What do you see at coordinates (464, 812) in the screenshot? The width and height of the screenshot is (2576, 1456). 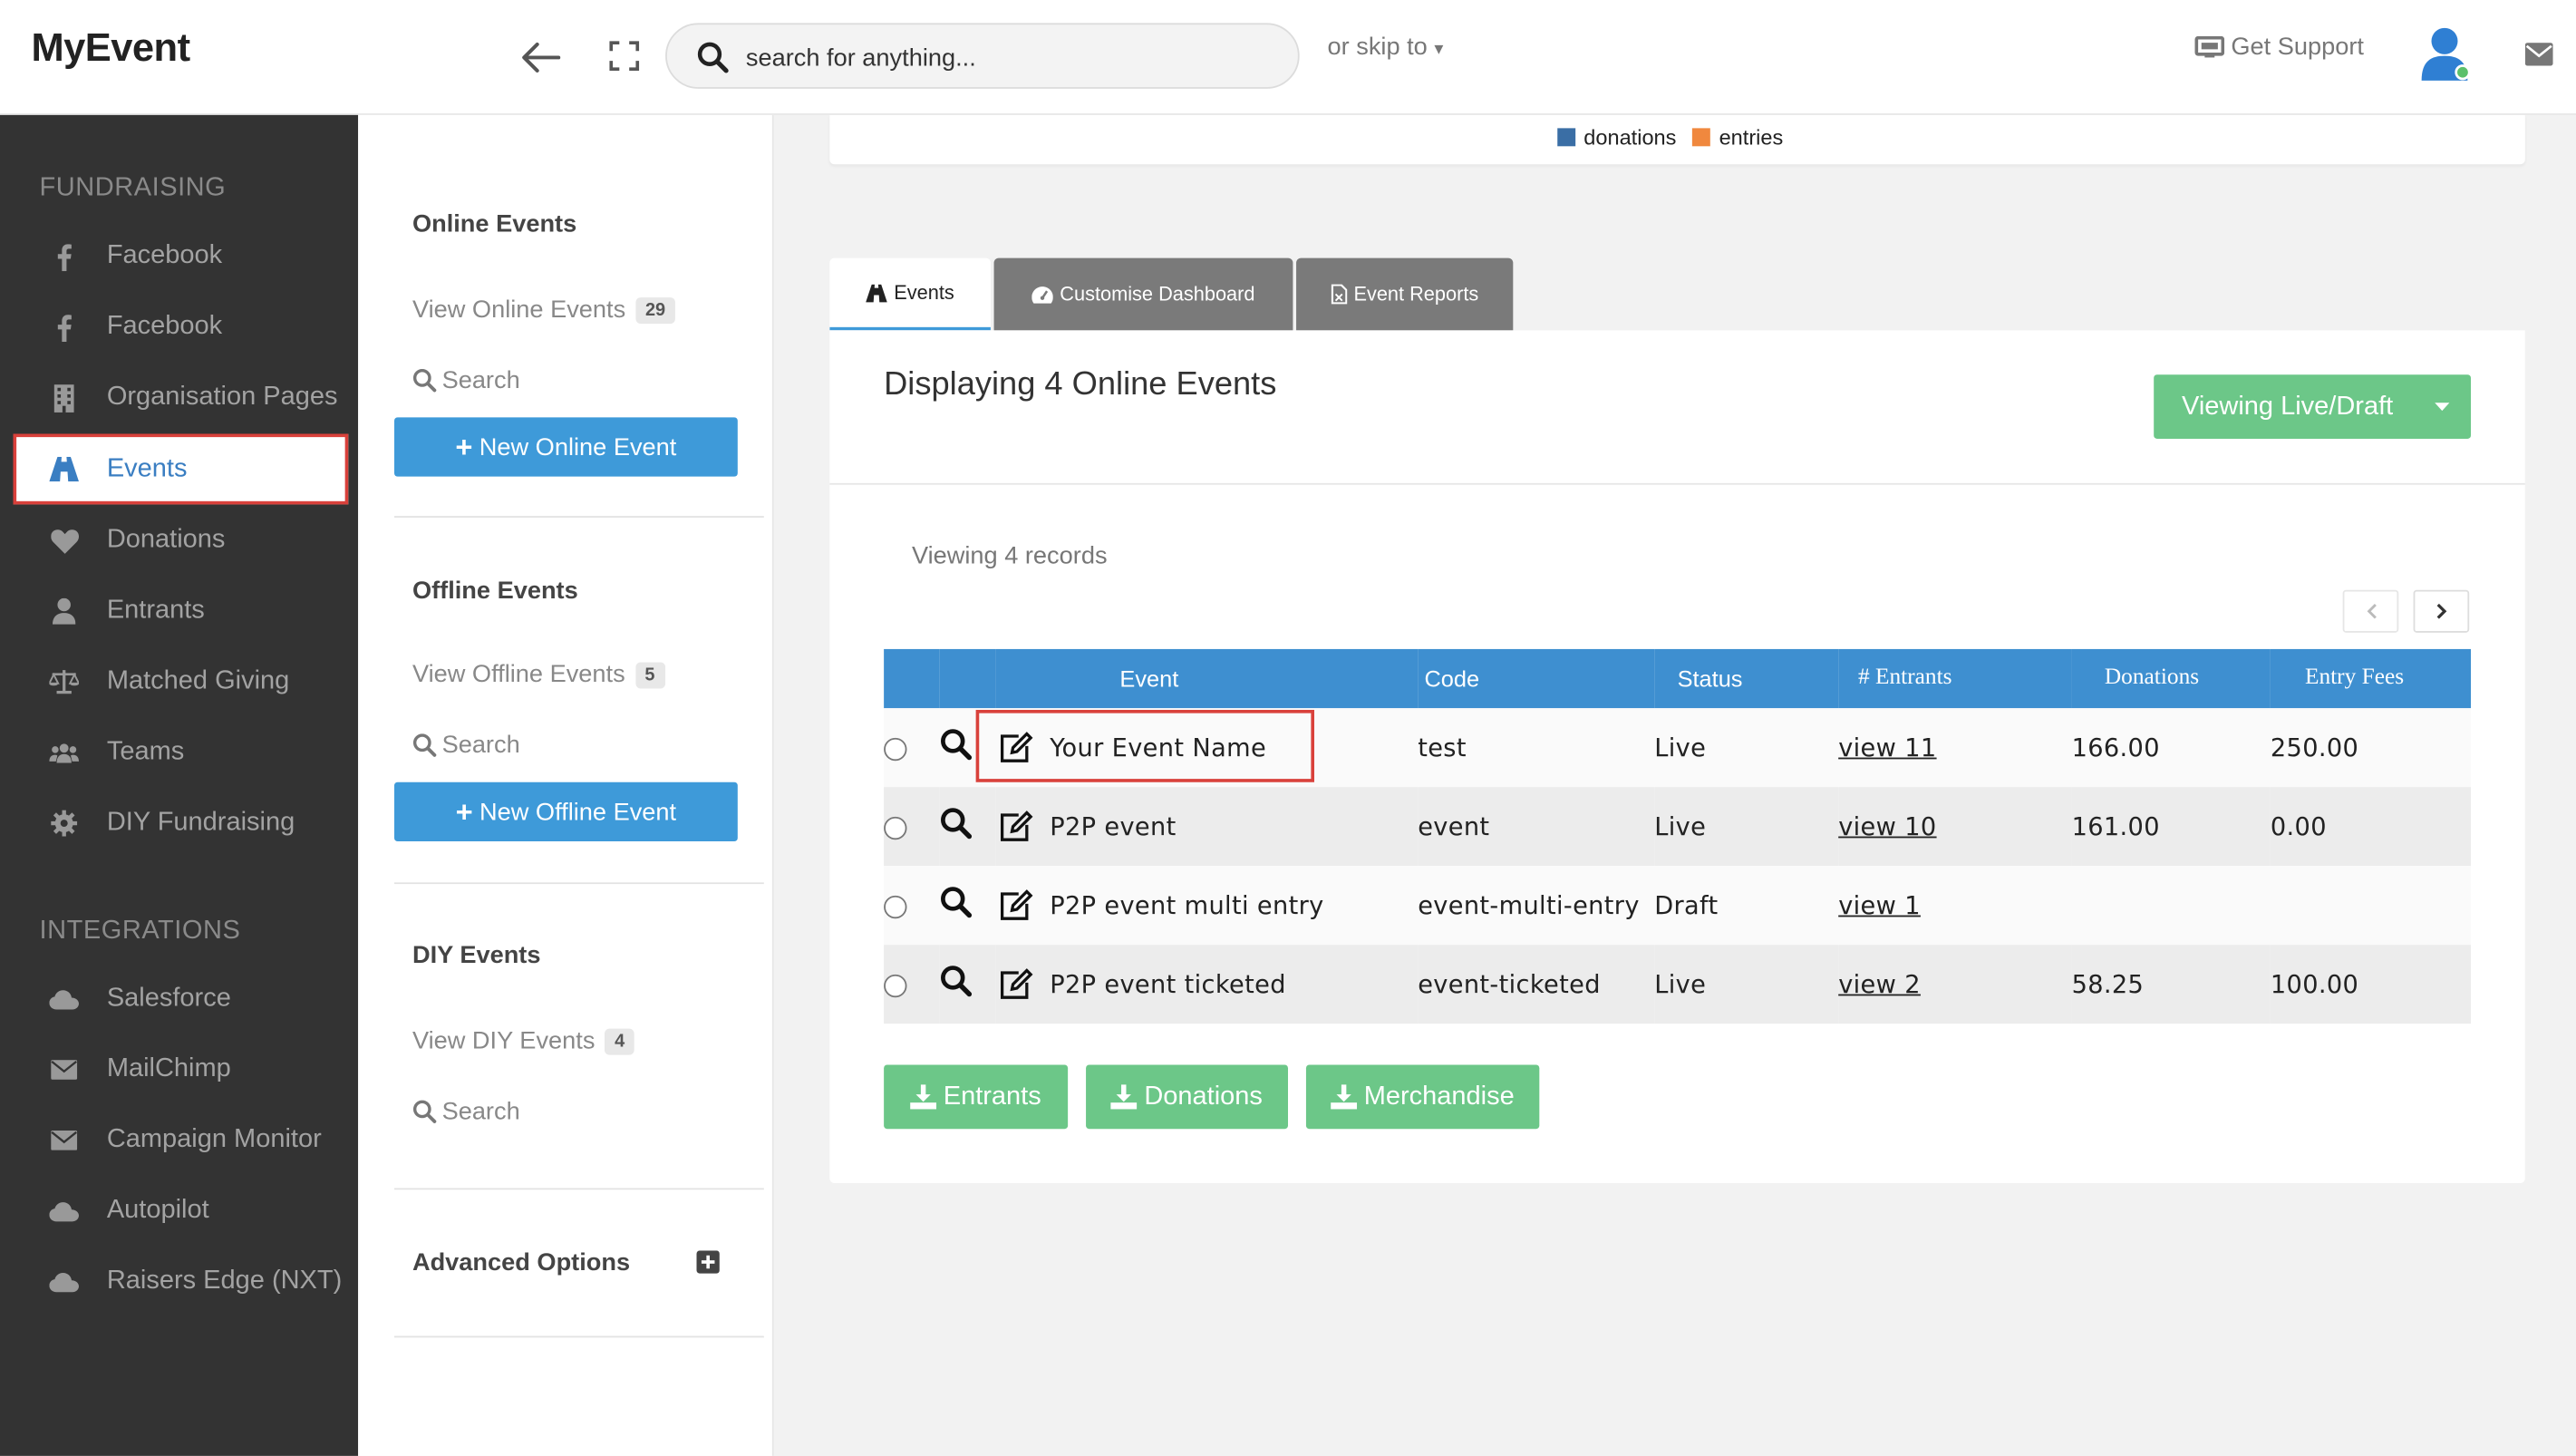 I see `plus-icon: +` at bounding box center [464, 812].